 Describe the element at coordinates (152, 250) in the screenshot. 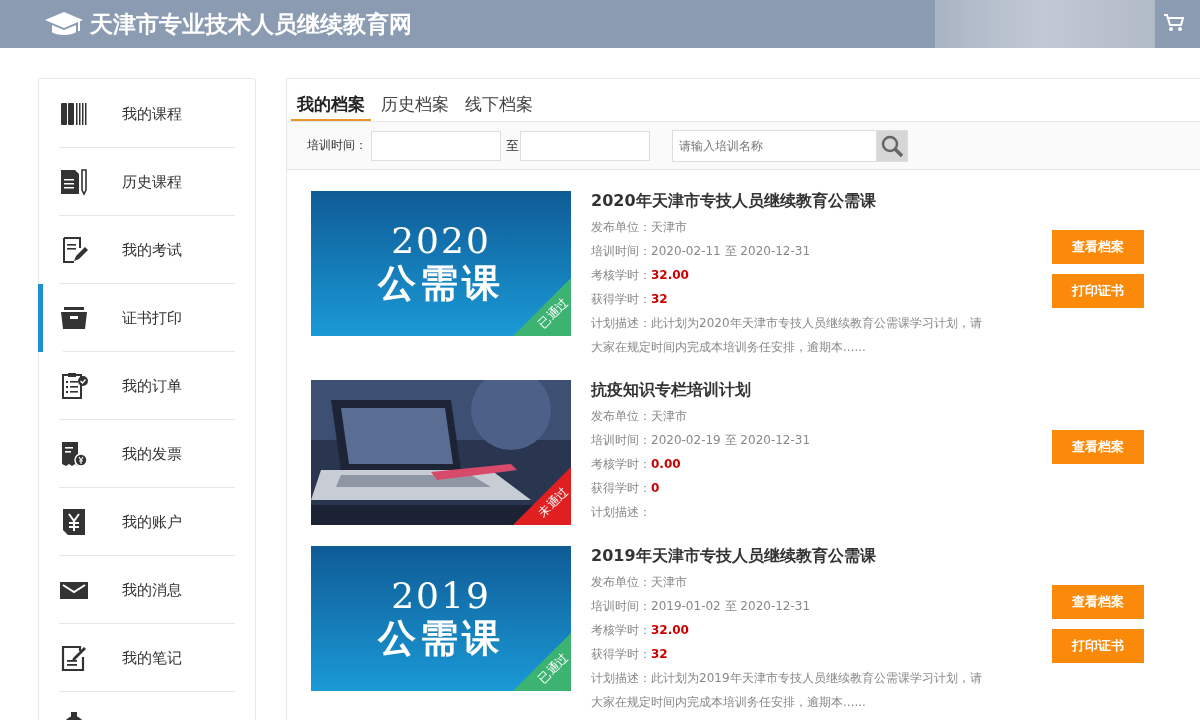

I see `sidebar-label: 我的考试` at that location.